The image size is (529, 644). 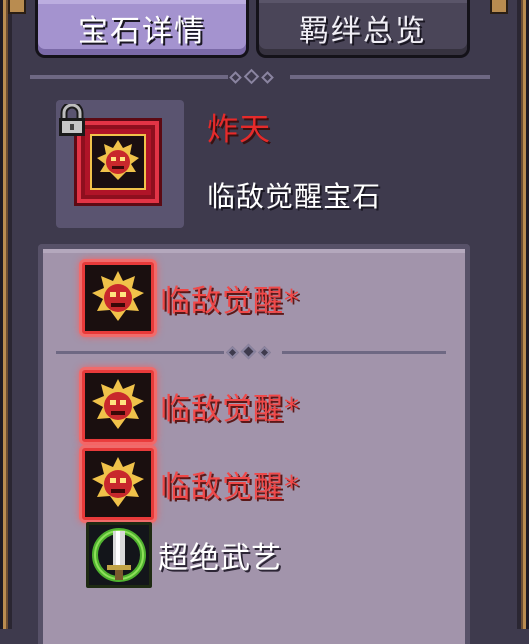 I want to click on tab-bond-overview-label: 羁绊总览, so click(x=363, y=31).